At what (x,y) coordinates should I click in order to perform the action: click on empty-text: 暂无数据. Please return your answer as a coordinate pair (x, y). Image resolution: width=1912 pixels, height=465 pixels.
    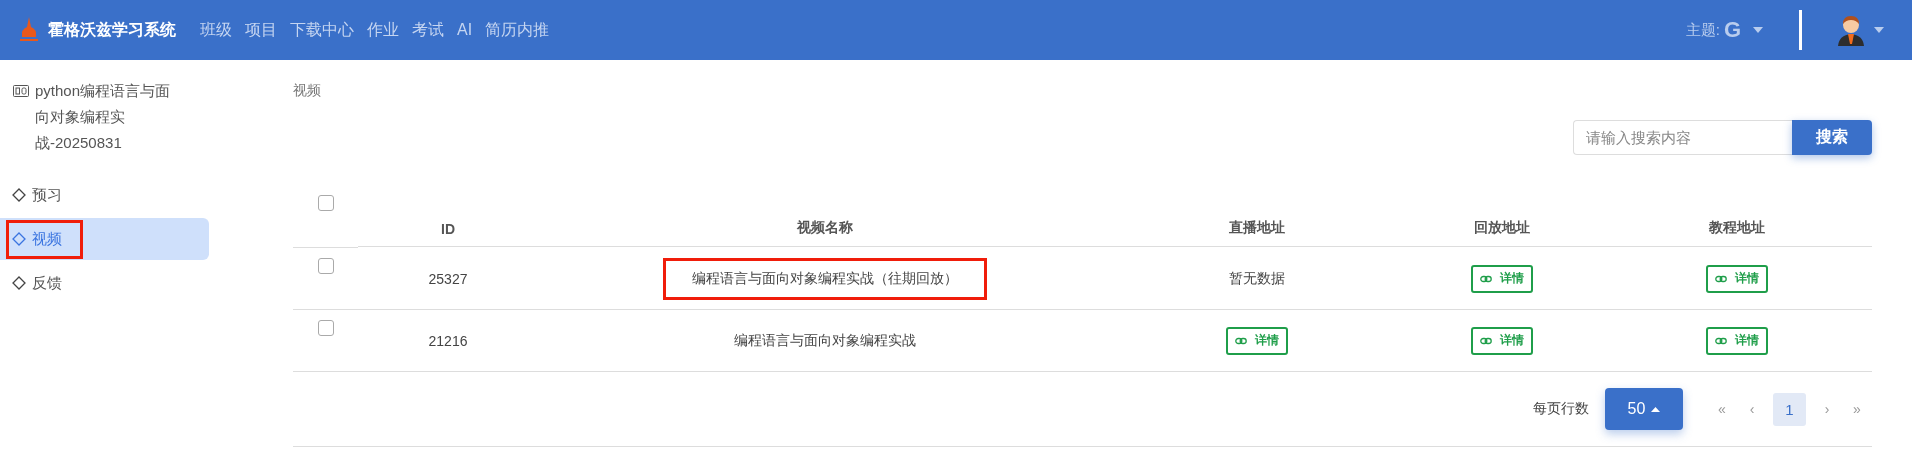
    Looking at the image, I should click on (1257, 278).